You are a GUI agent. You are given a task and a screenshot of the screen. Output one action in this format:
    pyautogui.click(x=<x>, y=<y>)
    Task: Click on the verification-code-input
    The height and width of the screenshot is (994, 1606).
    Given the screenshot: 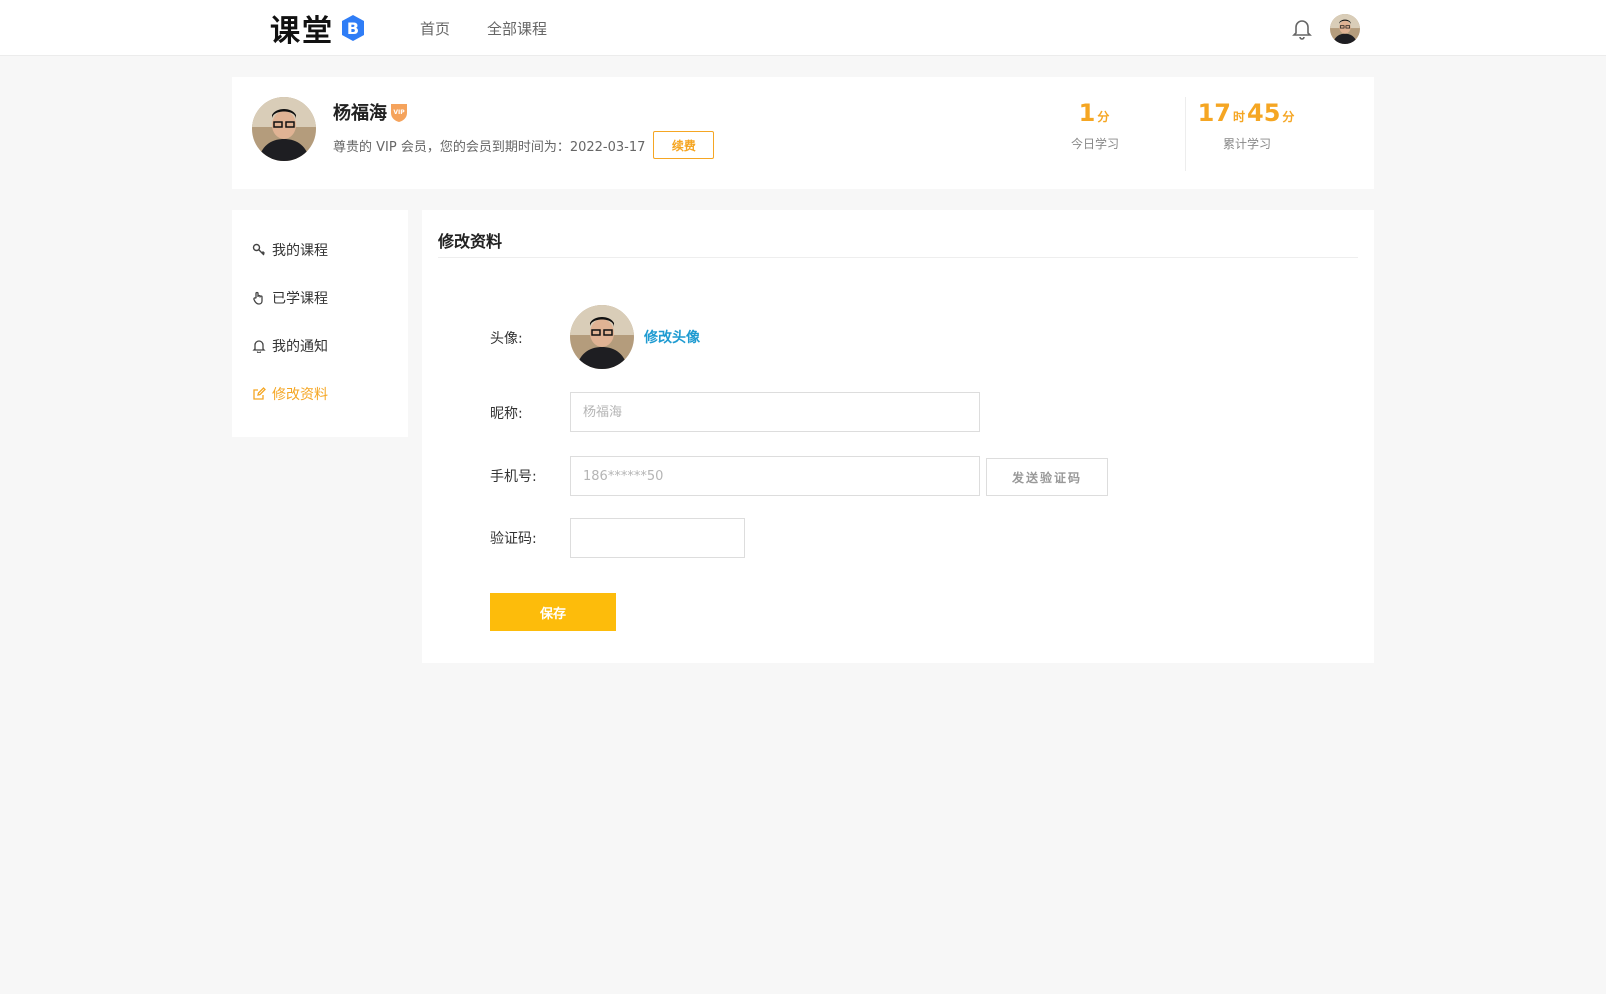 What is the action you would take?
    pyautogui.click(x=657, y=538)
    